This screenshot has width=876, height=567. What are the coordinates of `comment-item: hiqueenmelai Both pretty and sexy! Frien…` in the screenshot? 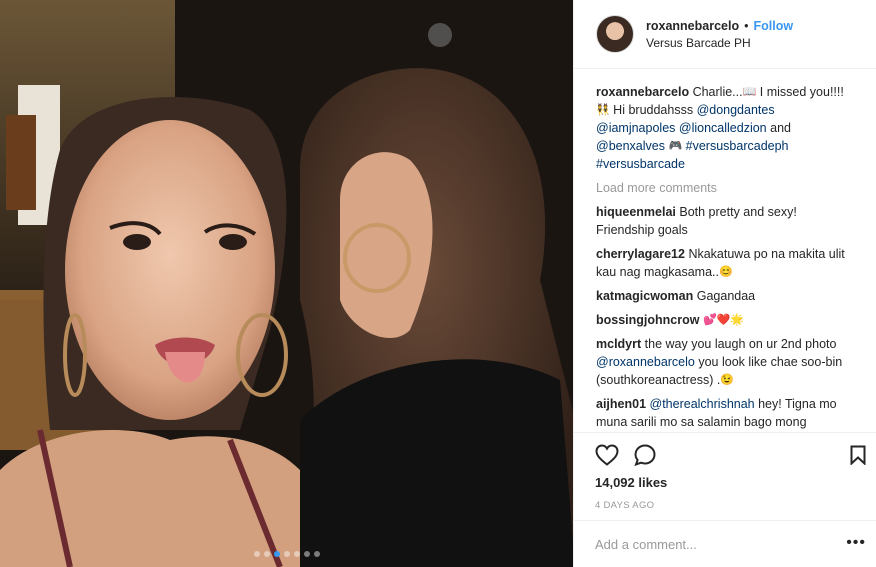 It's located at (725, 221).